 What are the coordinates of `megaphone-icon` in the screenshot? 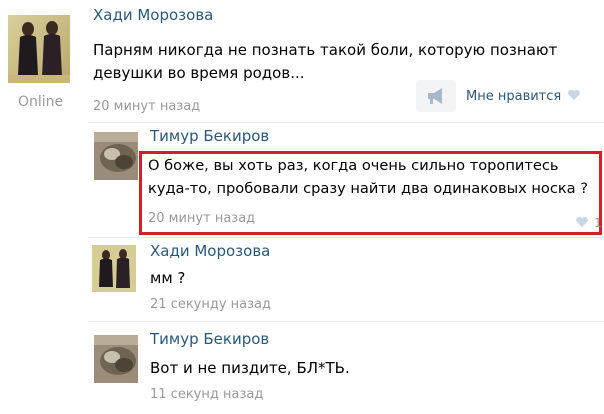 It's located at (435, 96).